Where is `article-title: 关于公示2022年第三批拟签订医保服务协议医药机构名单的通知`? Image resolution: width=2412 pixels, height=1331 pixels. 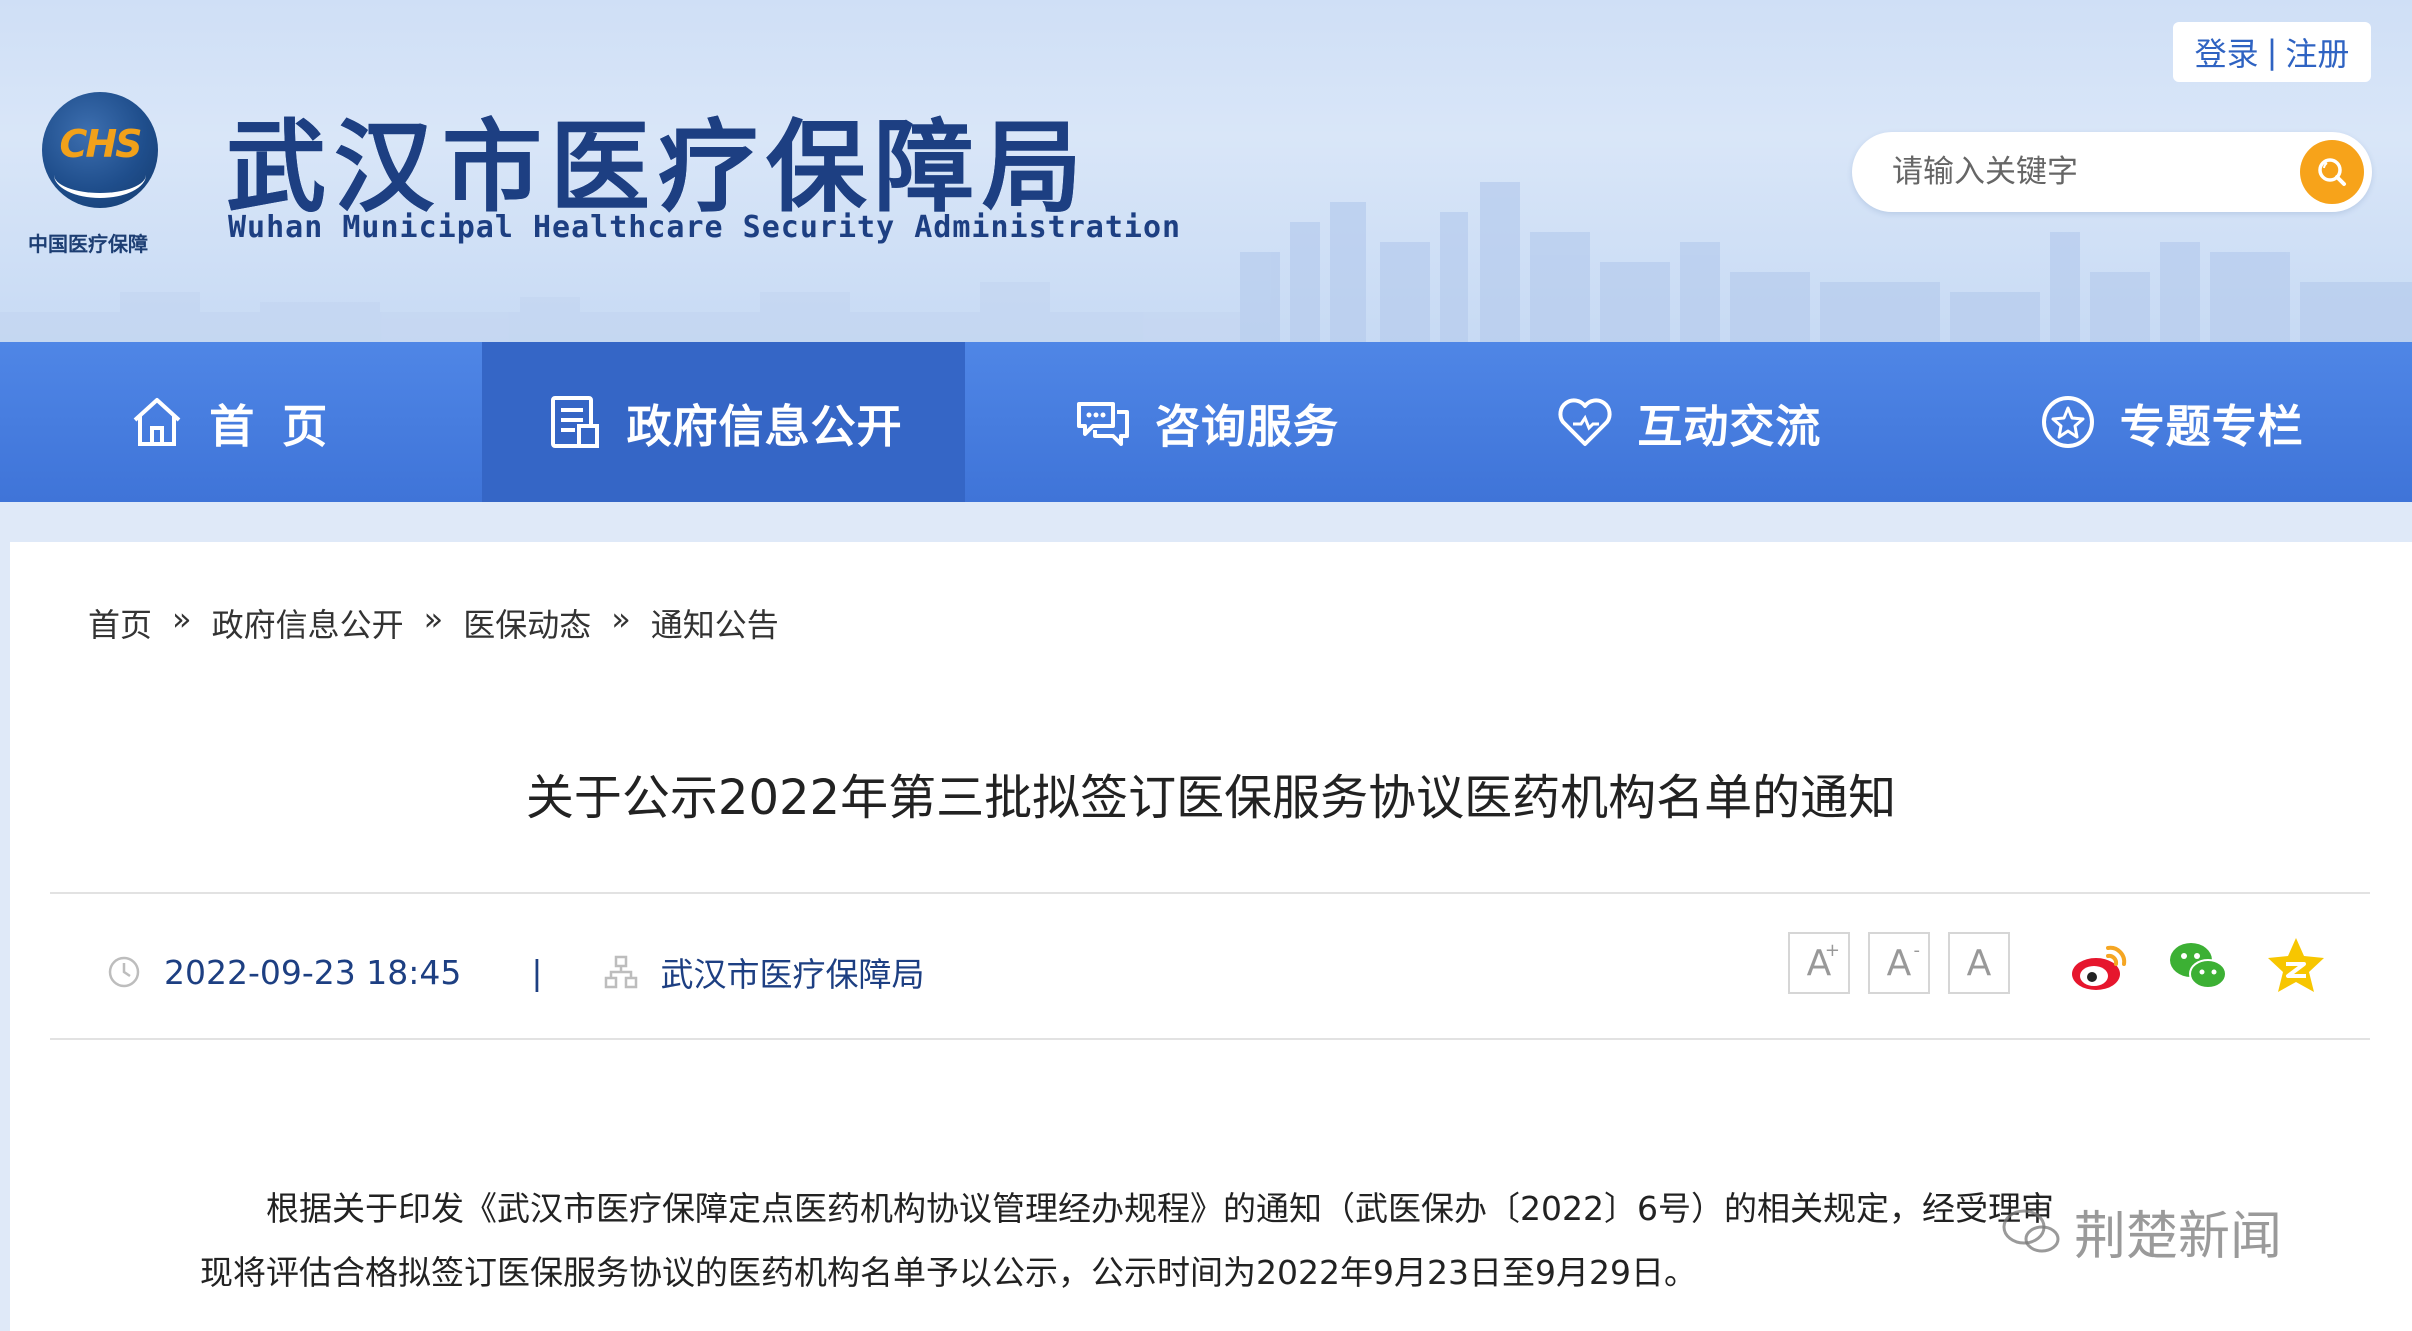 article-title: 关于公示2022年第三批拟签订医保服务协议医药机构名单的通知 is located at coordinates (1211, 798).